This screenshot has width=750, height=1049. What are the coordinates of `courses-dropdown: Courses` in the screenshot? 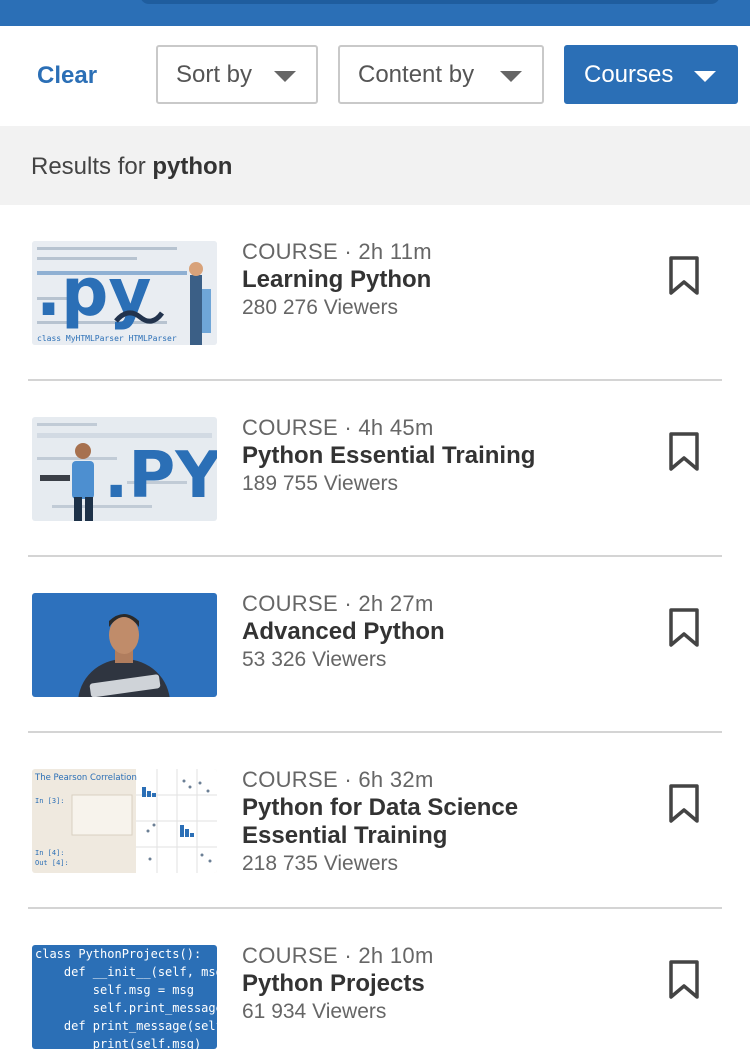 It's located at (651, 74).